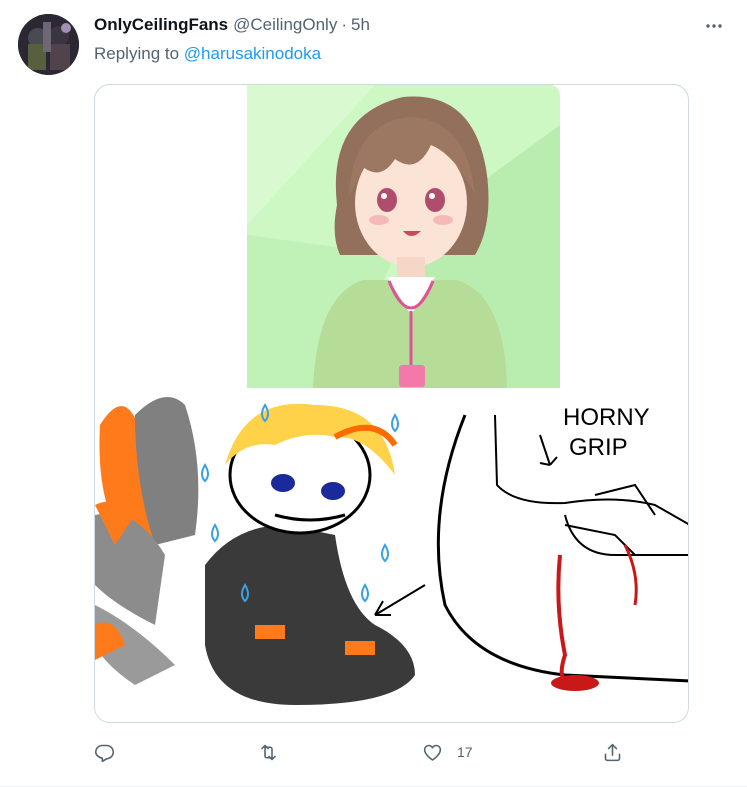  Describe the element at coordinates (394, 752) in the screenshot. I see `tweet-actions: 17` at that location.